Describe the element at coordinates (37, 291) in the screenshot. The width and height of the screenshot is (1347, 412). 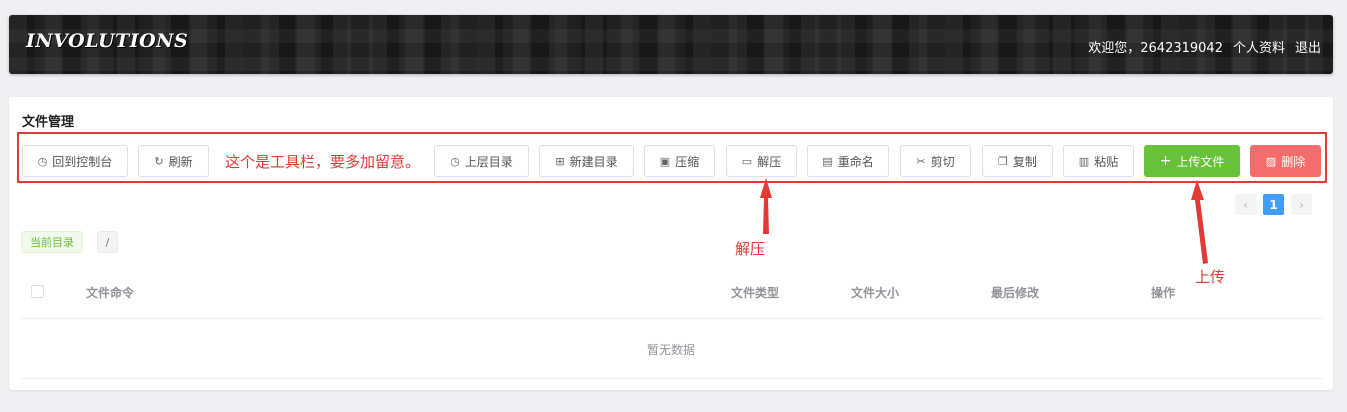
I see `select-all-checkbox` at that location.